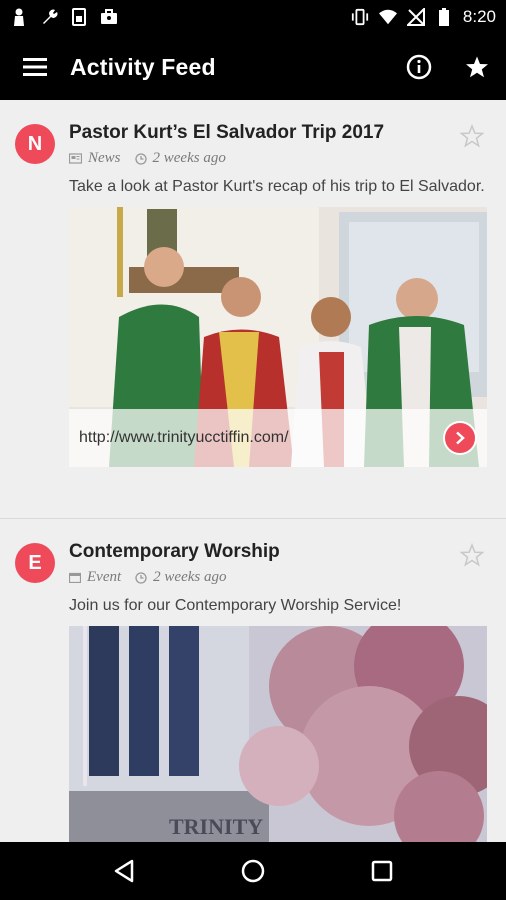 Image resolution: width=506 pixels, height=900 pixels. I want to click on hamburger-icon, so click(35, 67).